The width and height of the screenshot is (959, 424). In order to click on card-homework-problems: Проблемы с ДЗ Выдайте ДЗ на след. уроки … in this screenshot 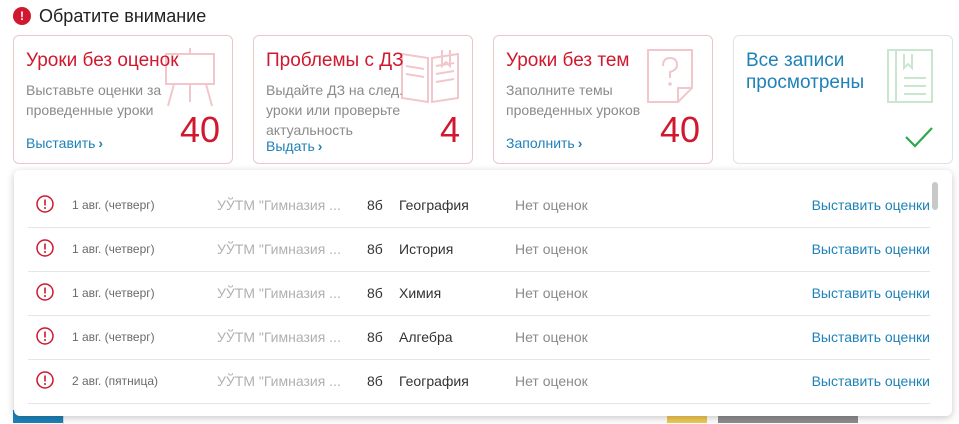, I will do `click(363, 99)`.